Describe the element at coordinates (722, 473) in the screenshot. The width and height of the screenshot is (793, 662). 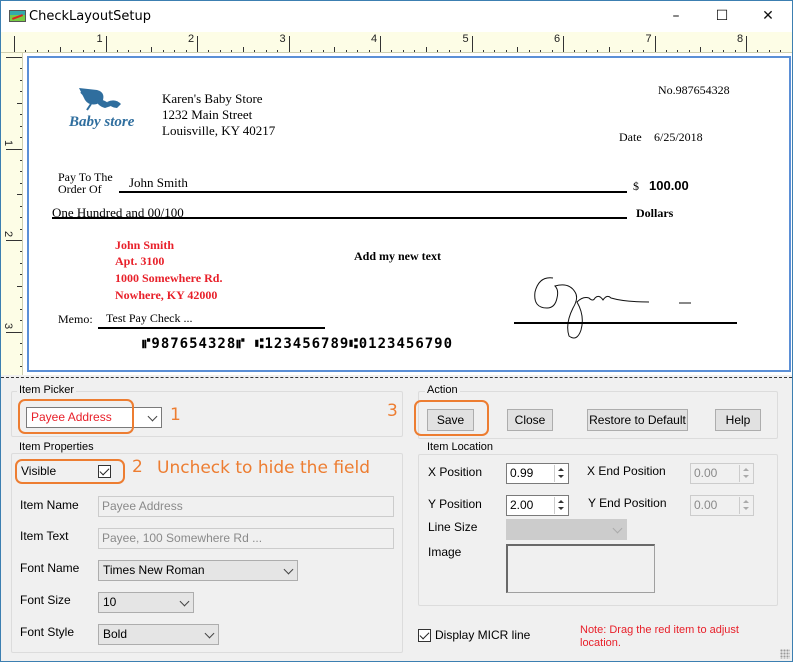
I see `x-end-position-field: 0.00` at that location.